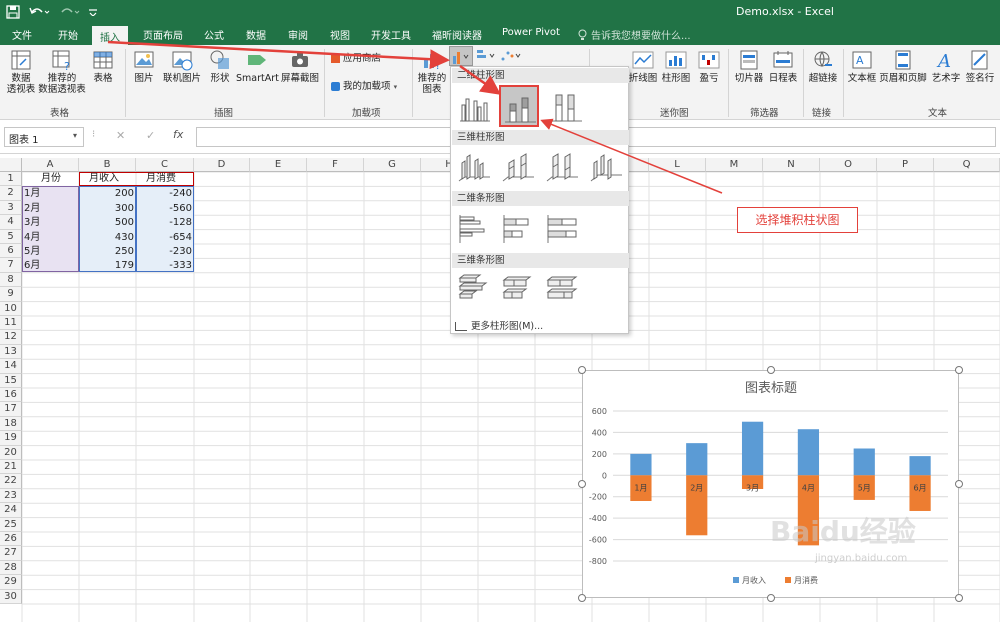 This screenshot has width=1000, height=622. What do you see at coordinates (120, 135) in the screenshot?
I see `cancel-icon: ✕` at bounding box center [120, 135].